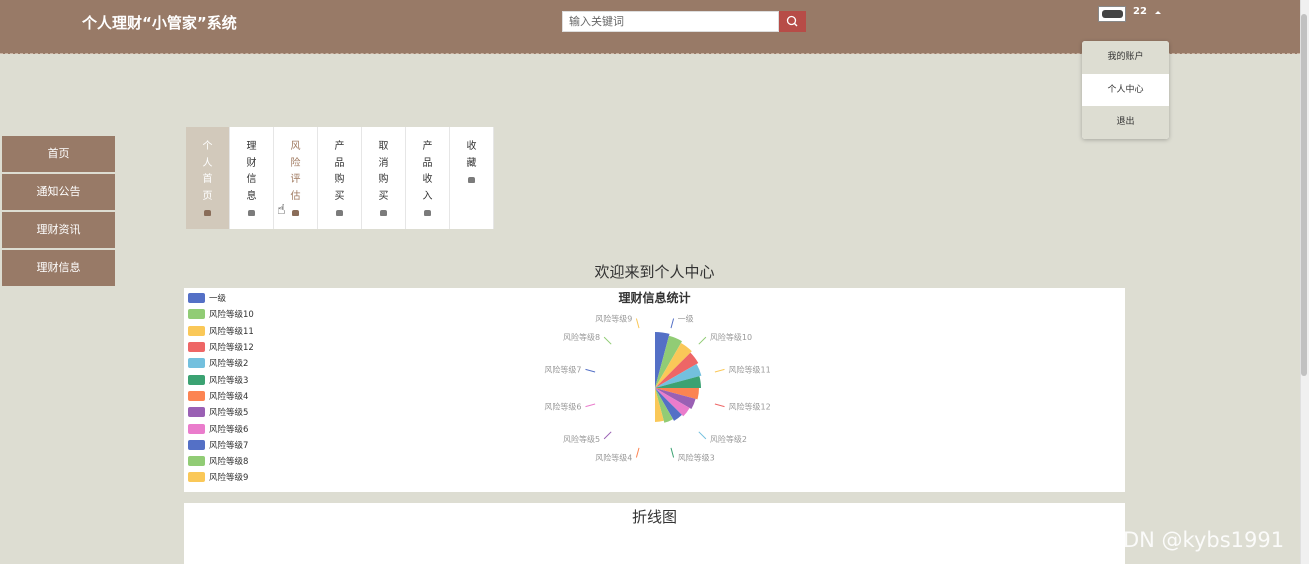  What do you see at coordinates (731, 337) in the screenshot?
I see `pie-label: 风险等级10` at bounding box center [731, 337].